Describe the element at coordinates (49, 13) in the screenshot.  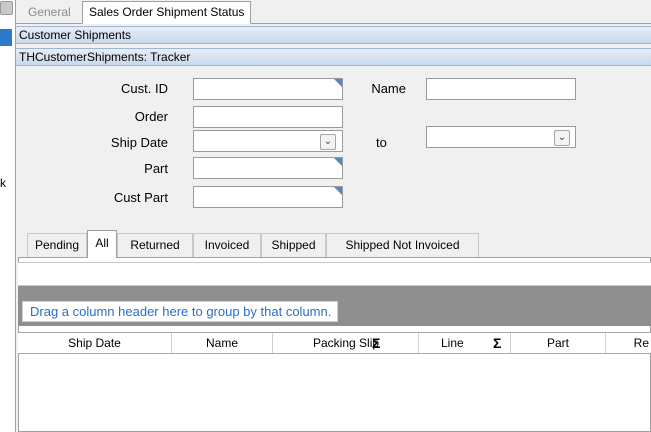
I see `tab-general: General` at that location.